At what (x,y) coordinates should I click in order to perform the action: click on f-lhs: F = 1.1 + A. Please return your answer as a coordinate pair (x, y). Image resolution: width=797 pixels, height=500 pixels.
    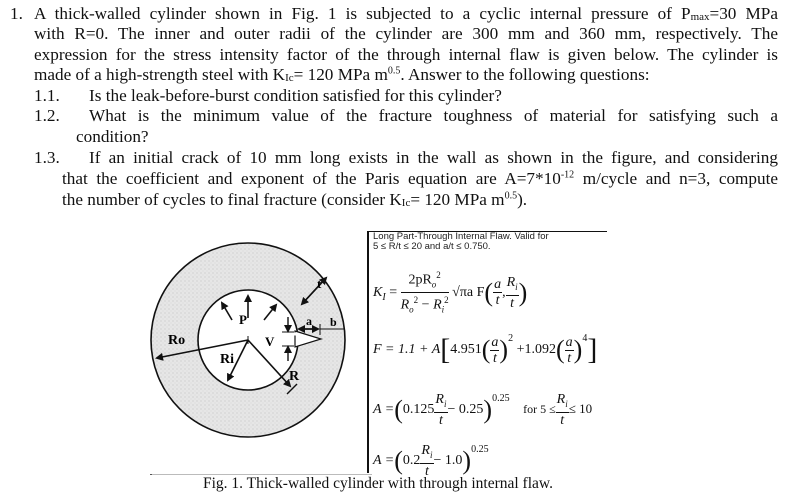
    Looking at the image, I should click on (407, 350).